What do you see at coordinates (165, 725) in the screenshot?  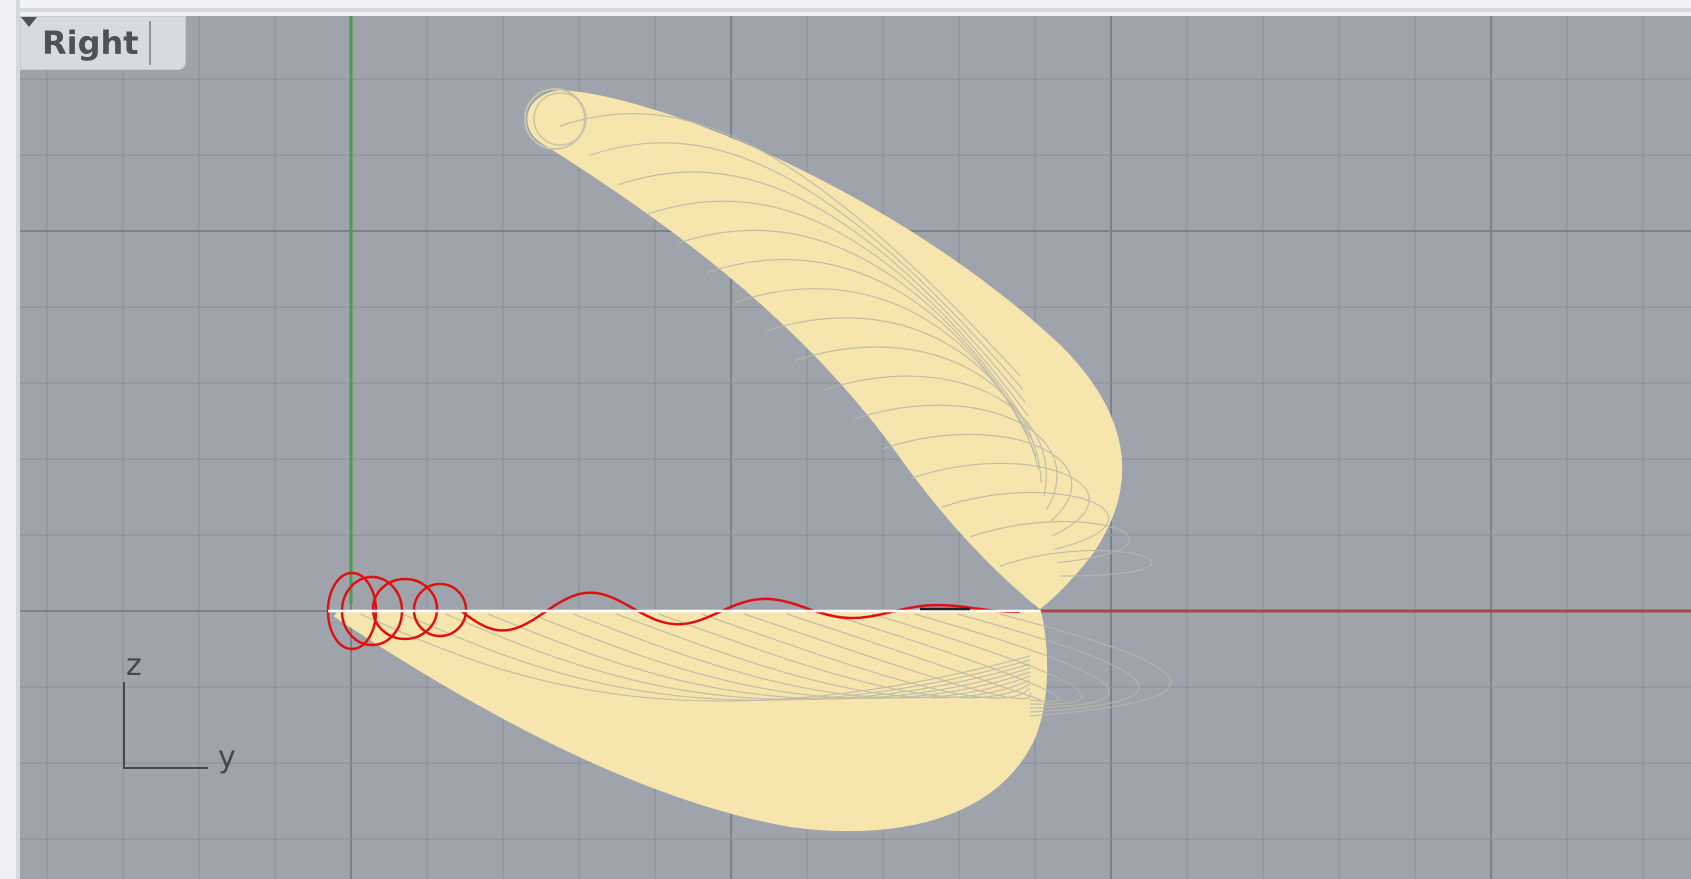 I see `axis-widget` at bounding box center [165, 725].